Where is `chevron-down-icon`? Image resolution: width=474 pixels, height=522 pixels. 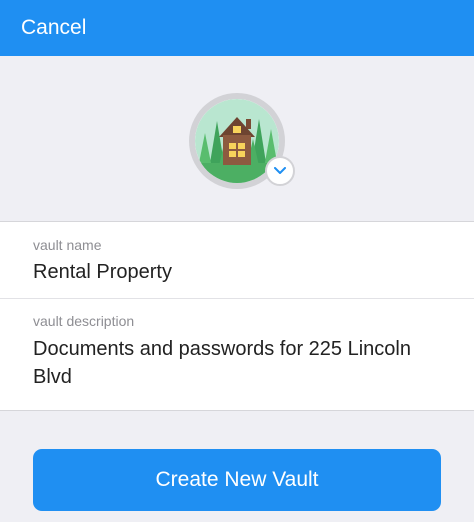 chevron-down-icon is located at coordinates (280, 171).